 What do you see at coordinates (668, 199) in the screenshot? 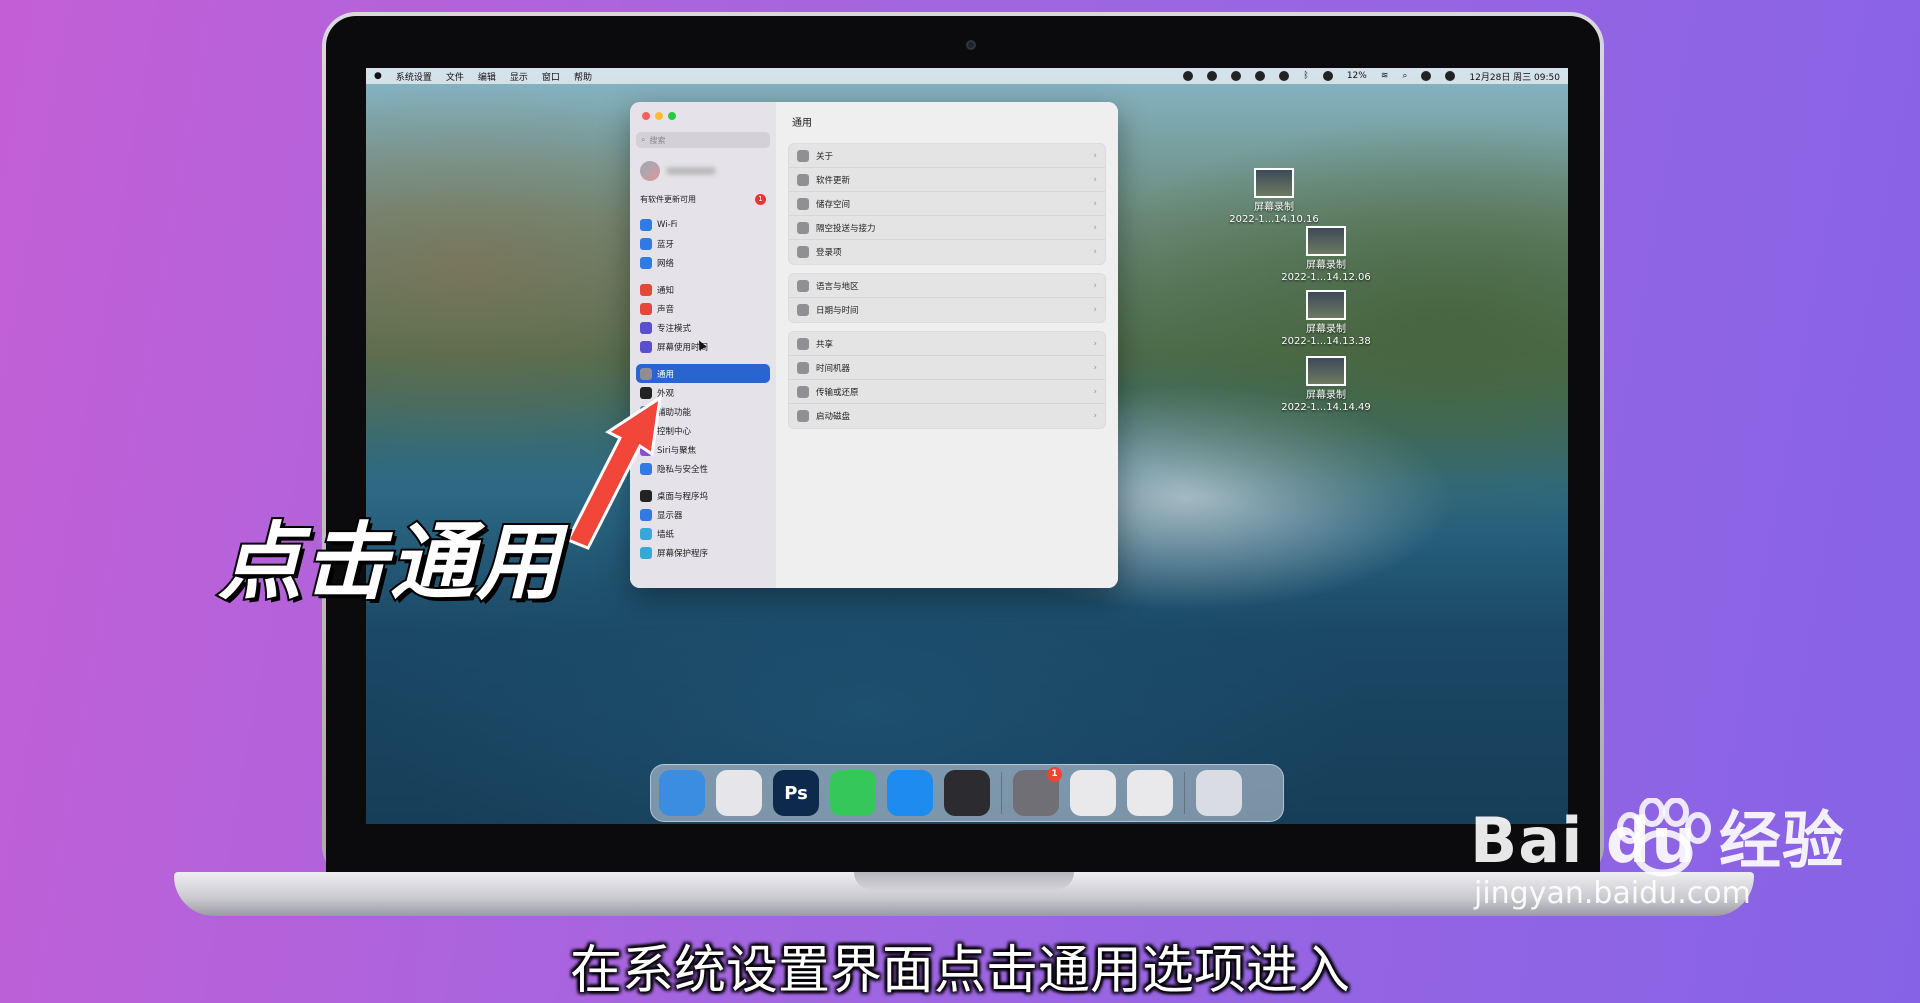
I see `update-text: 有软件更新可用` at bounding box center [668, 199].